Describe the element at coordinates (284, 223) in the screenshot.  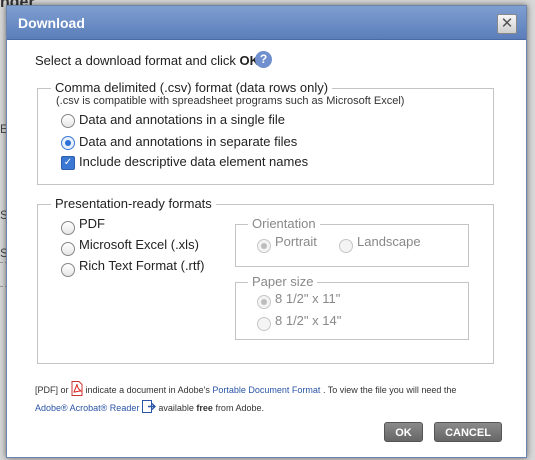
I see `orientation-legend: Orientation` at that location.